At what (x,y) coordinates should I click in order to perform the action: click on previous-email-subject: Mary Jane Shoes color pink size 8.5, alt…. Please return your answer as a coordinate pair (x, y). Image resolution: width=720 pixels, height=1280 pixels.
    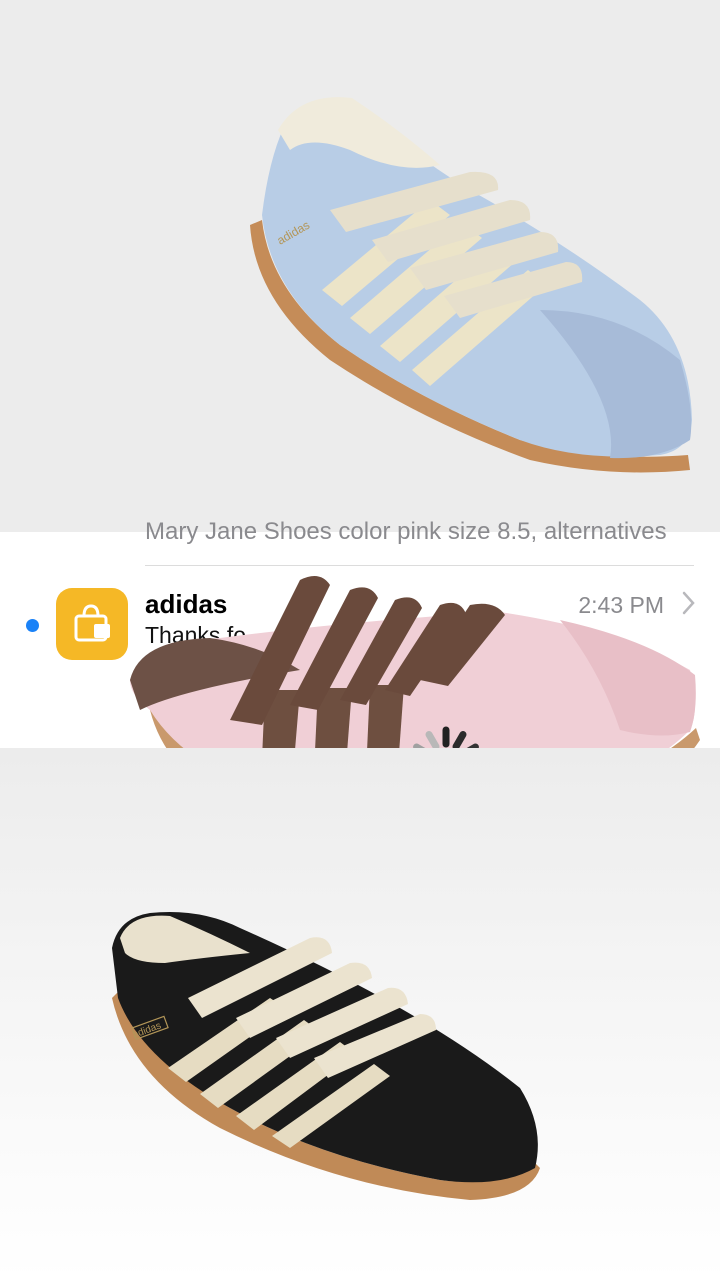
    Looking at the image, I should click on (406, 532).